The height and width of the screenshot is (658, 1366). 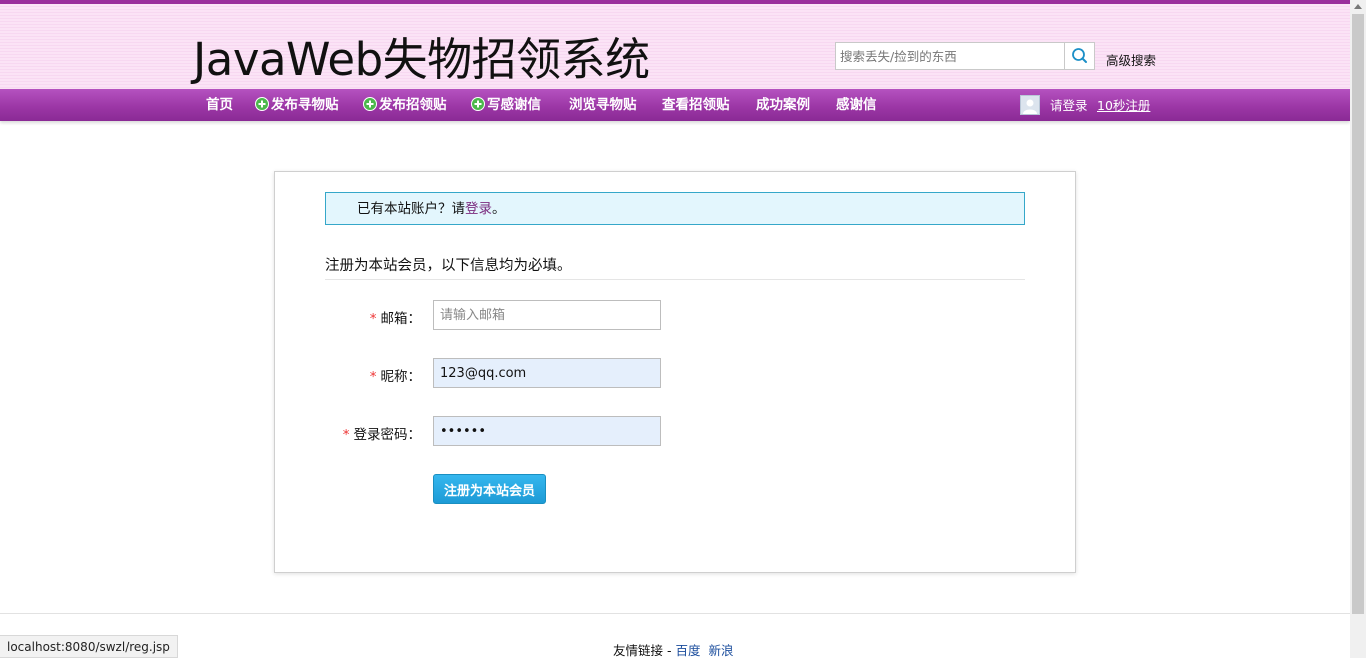 What do you see at coordinates (448, 266) in the screenshot?
I see `form-title: 注册为本站会员，以下信息均为必填。` at bounding box center [448, 266].